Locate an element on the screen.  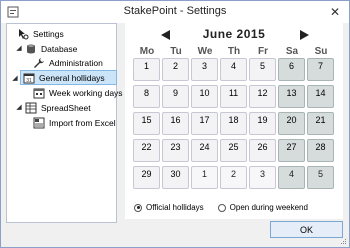
day-cell: 2 is located at coordinates (175, 69).